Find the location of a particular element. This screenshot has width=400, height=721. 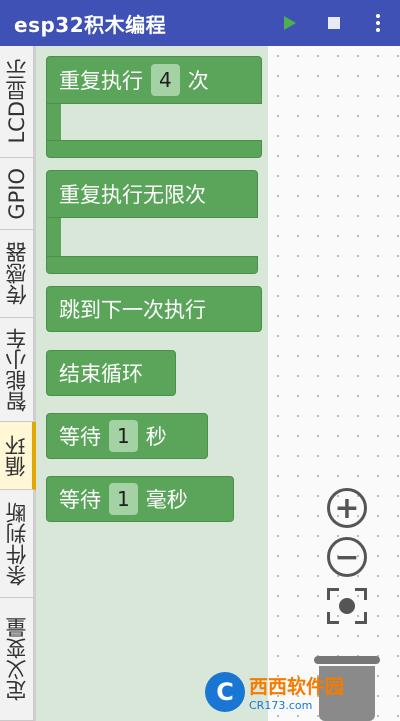

trash-lid-icon is located at coordinates (347, 660).